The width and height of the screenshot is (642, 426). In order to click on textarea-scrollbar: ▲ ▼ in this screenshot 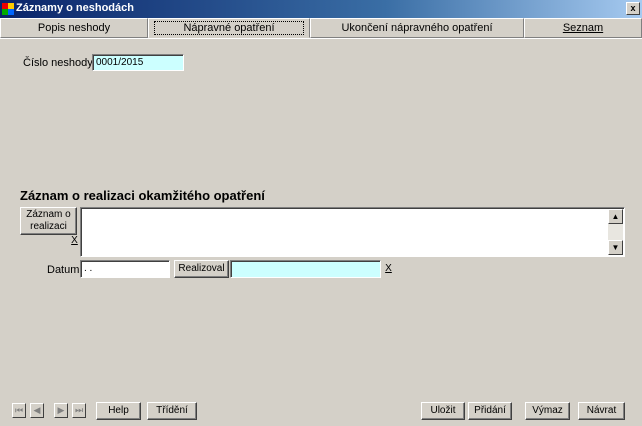, I will do `click(615, 232)`.